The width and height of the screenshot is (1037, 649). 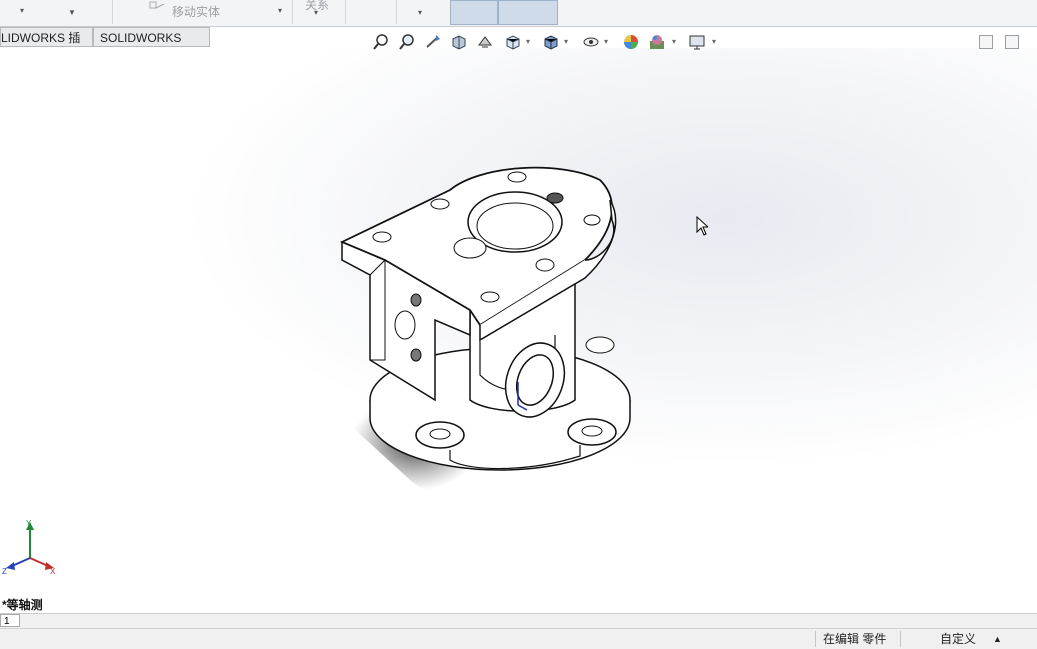 What do you see at coordinates (631, 42) in the screenshot?
I see `edit-appearance-icon` at bounding box center [631, 42].